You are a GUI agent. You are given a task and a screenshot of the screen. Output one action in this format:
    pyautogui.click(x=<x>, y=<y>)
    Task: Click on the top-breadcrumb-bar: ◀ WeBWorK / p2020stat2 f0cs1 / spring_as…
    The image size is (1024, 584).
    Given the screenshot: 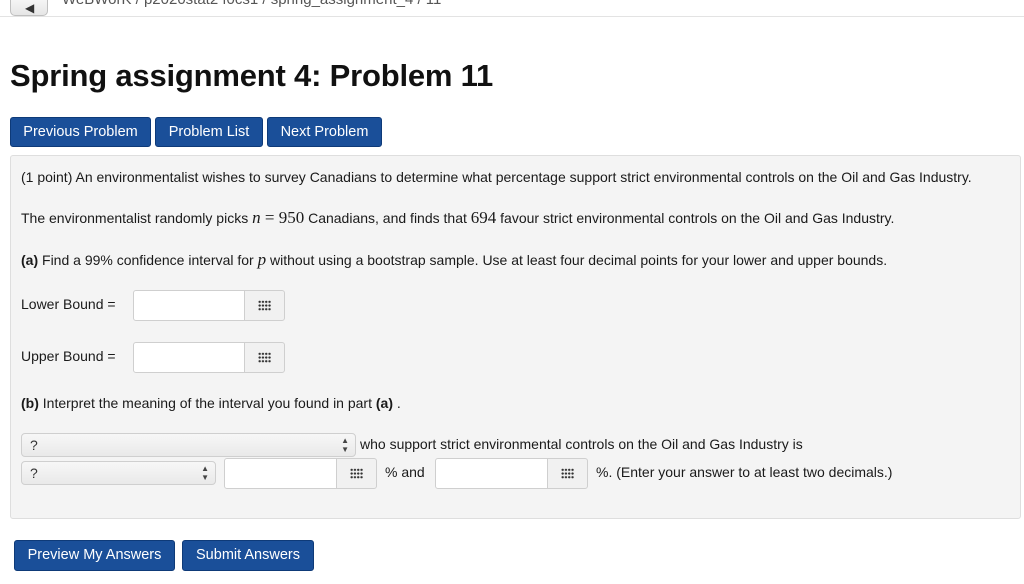 What is the action you would take?
    pyautogui.click(x=512, y=8)
    